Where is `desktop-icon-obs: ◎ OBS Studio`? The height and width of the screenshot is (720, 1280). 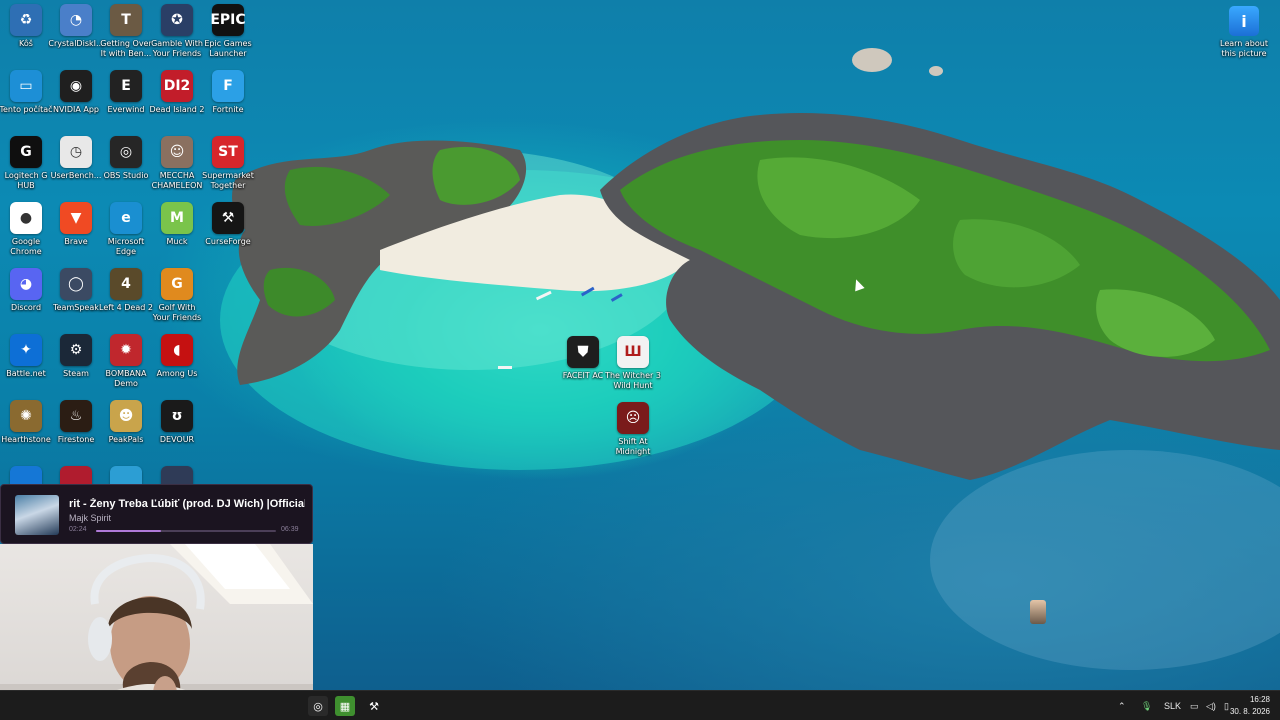 desktop-icon-obs: ◎ OBS Studio is located at coordinates (126, 167).